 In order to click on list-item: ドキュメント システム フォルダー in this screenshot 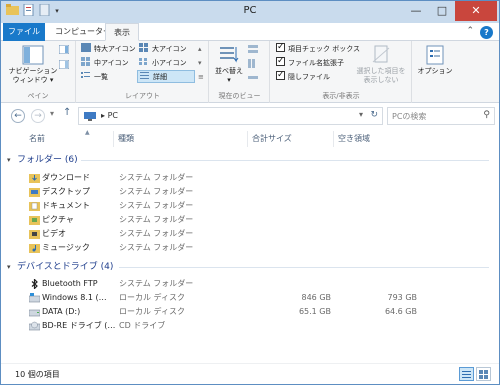, I will do `click(250, 206)`.